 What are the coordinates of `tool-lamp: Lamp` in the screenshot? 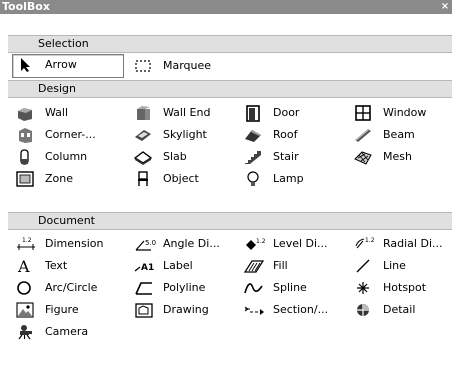 It's located at (292, 179).